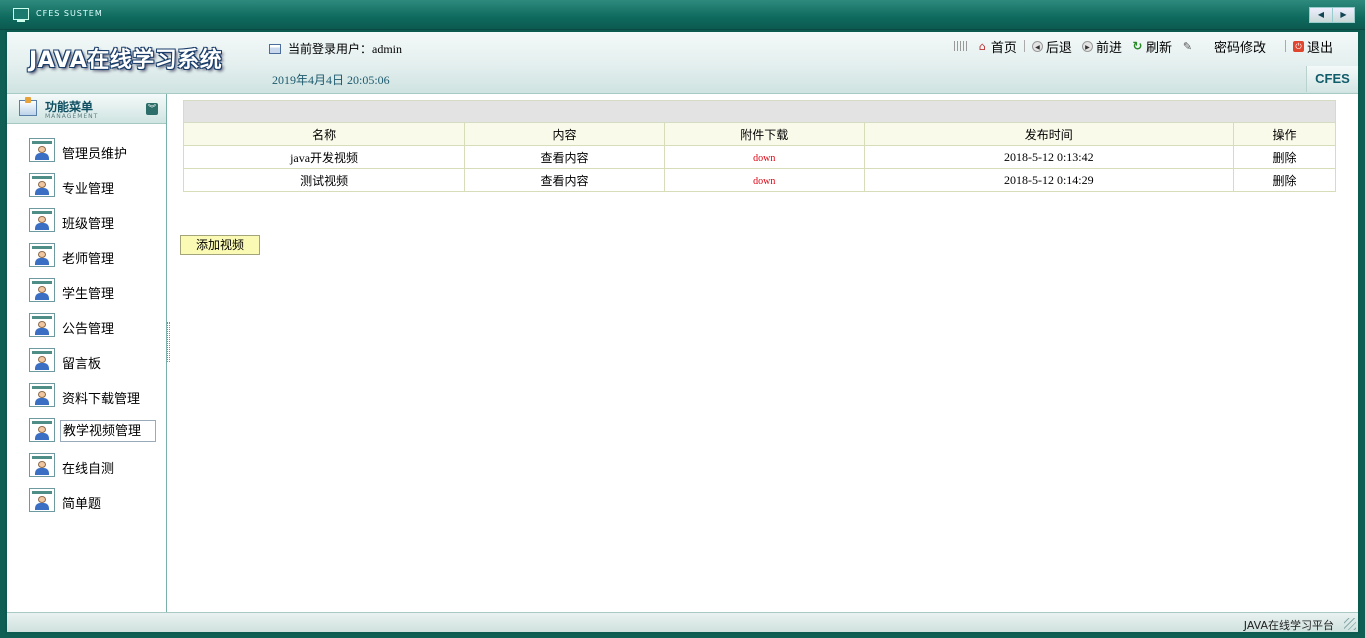 The image size is (1365, 638). I want to click on sidebar-item-label: 老师管理, so click(88, 258).